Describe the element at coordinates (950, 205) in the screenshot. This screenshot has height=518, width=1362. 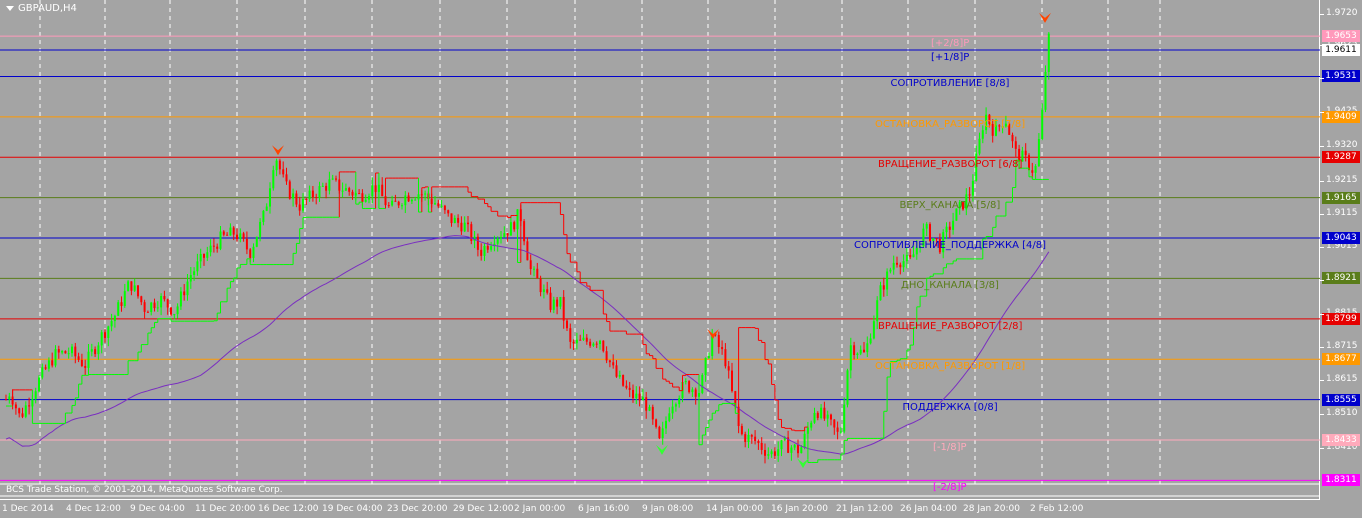
I see `level-label: ВЕРХ_КАНАЛА [5/8]` at that location.